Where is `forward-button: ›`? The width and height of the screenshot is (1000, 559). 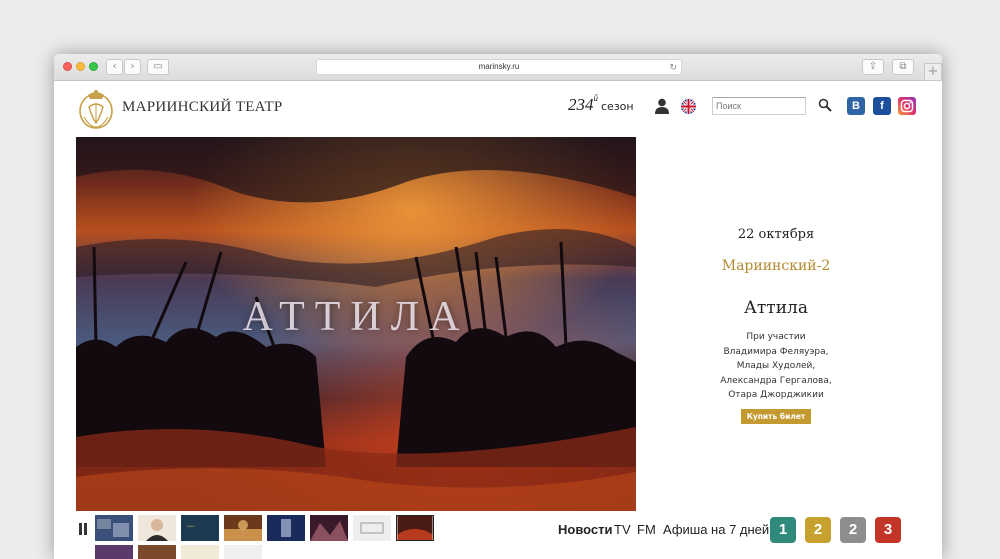 forward-button: › is located at coordinates (132, 67).